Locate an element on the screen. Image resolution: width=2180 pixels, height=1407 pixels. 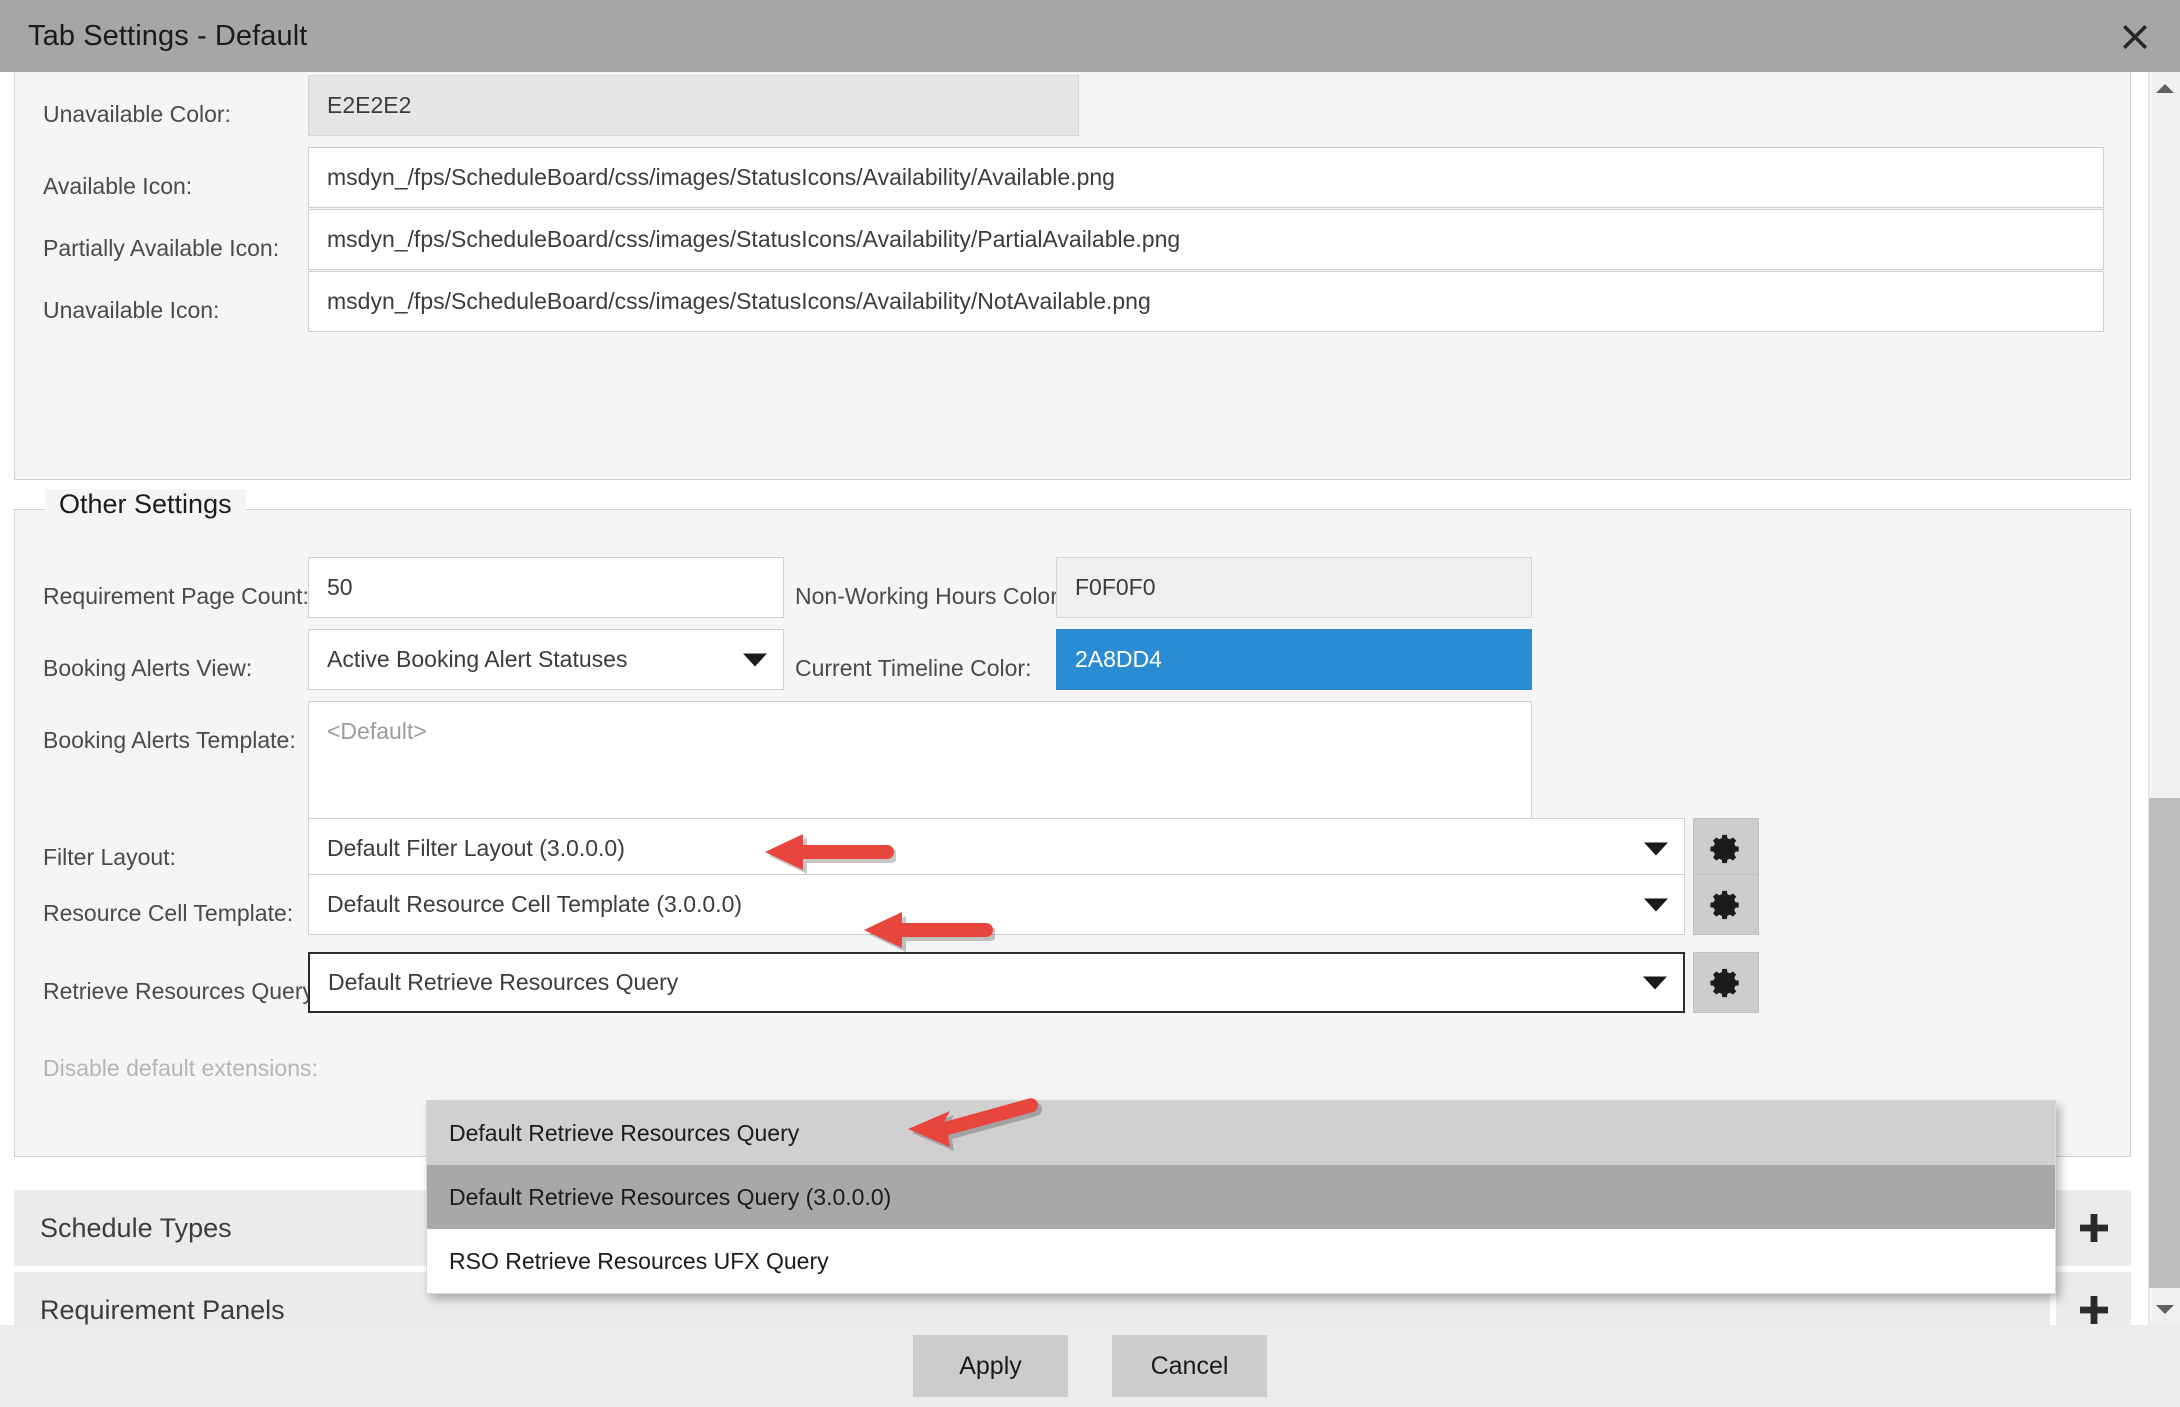
dialog-footer: Apply Cancel is located at coordinates (1090, 1366).